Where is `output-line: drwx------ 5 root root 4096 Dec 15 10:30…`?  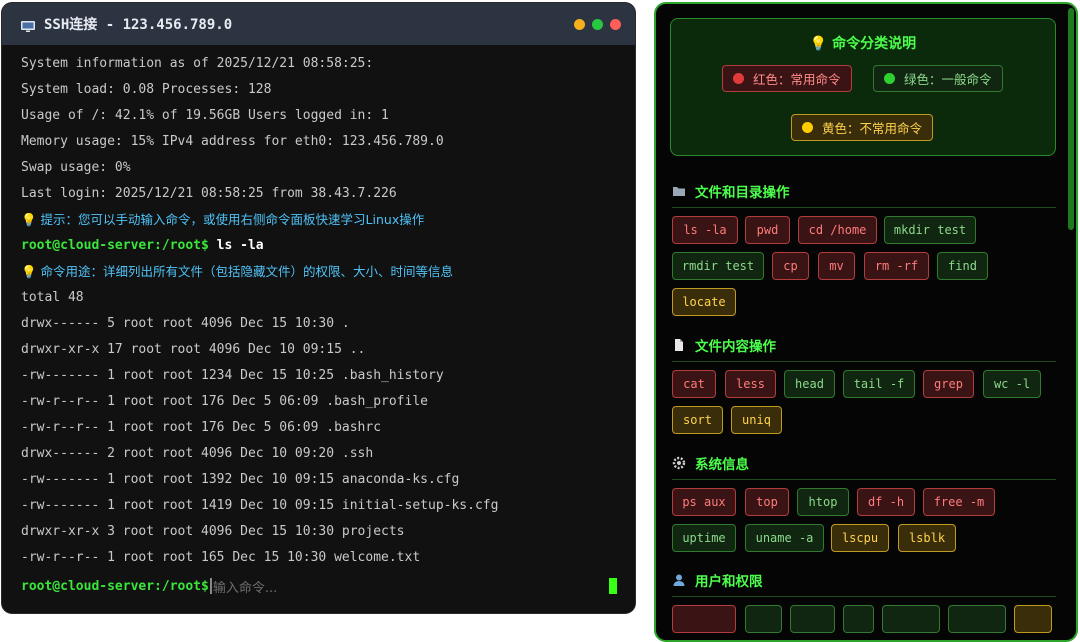 output-line: drwx------ 5 root root 4096 Dec 15 10:30… is located at coordinates (185, 323).